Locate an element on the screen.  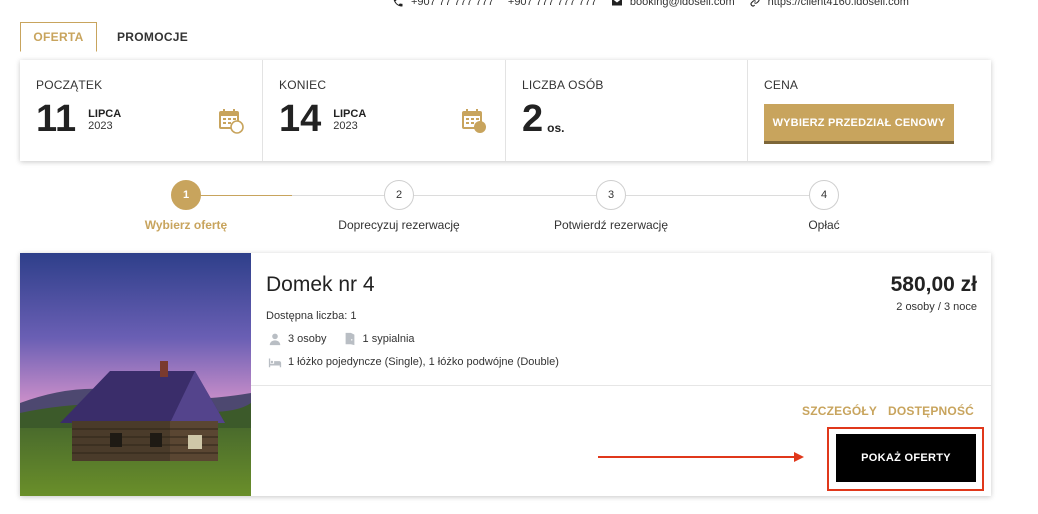
tab-promocje: PROMOCJE is located at coordinates (152, 37).